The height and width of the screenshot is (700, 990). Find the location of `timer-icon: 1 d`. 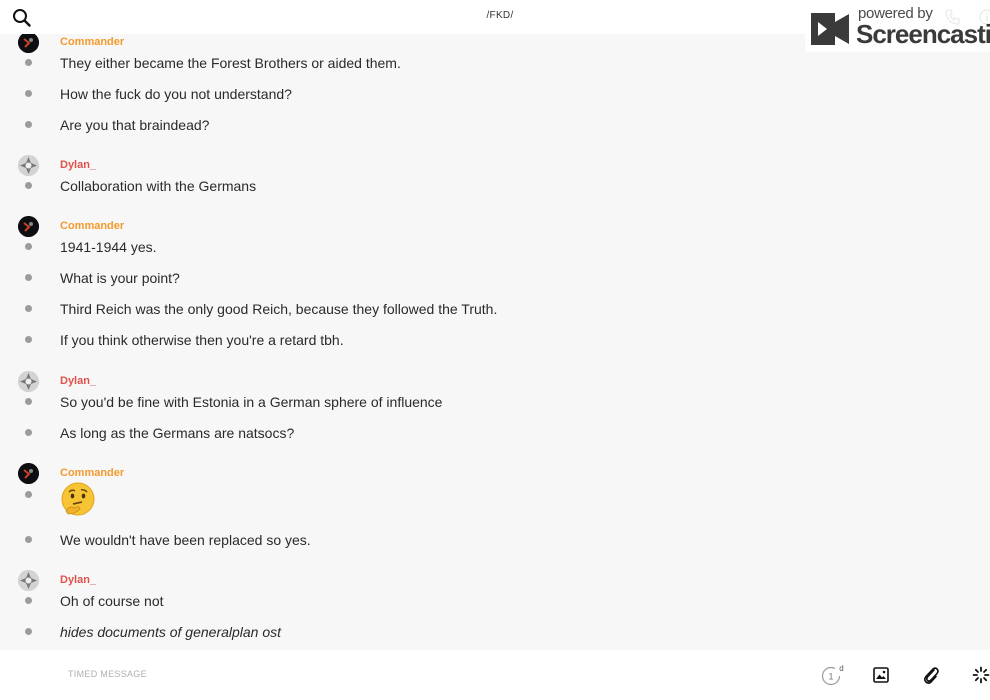

timer-icon: 1 d is located at coordinates (833, 675).